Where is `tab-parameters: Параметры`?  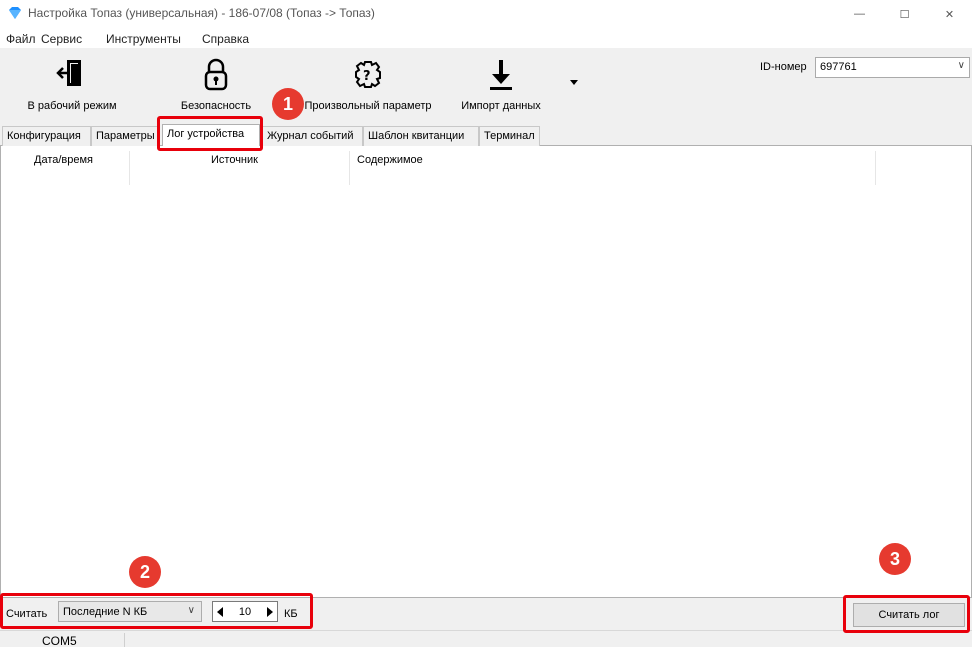 tab-parameters: Параметры is located at coordinates (125, 136).